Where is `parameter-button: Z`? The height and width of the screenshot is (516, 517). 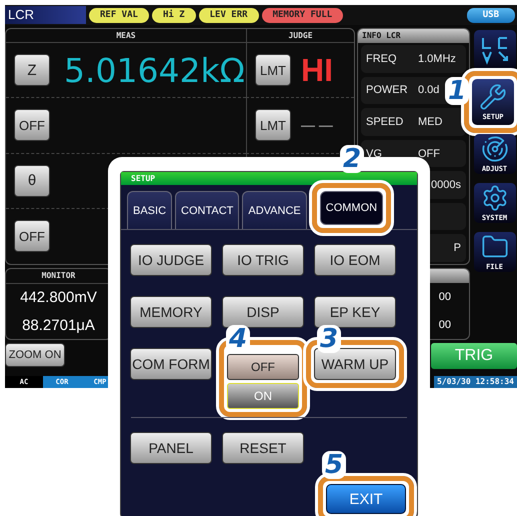 parameter-button: Z is located at coordinates (32, 70).